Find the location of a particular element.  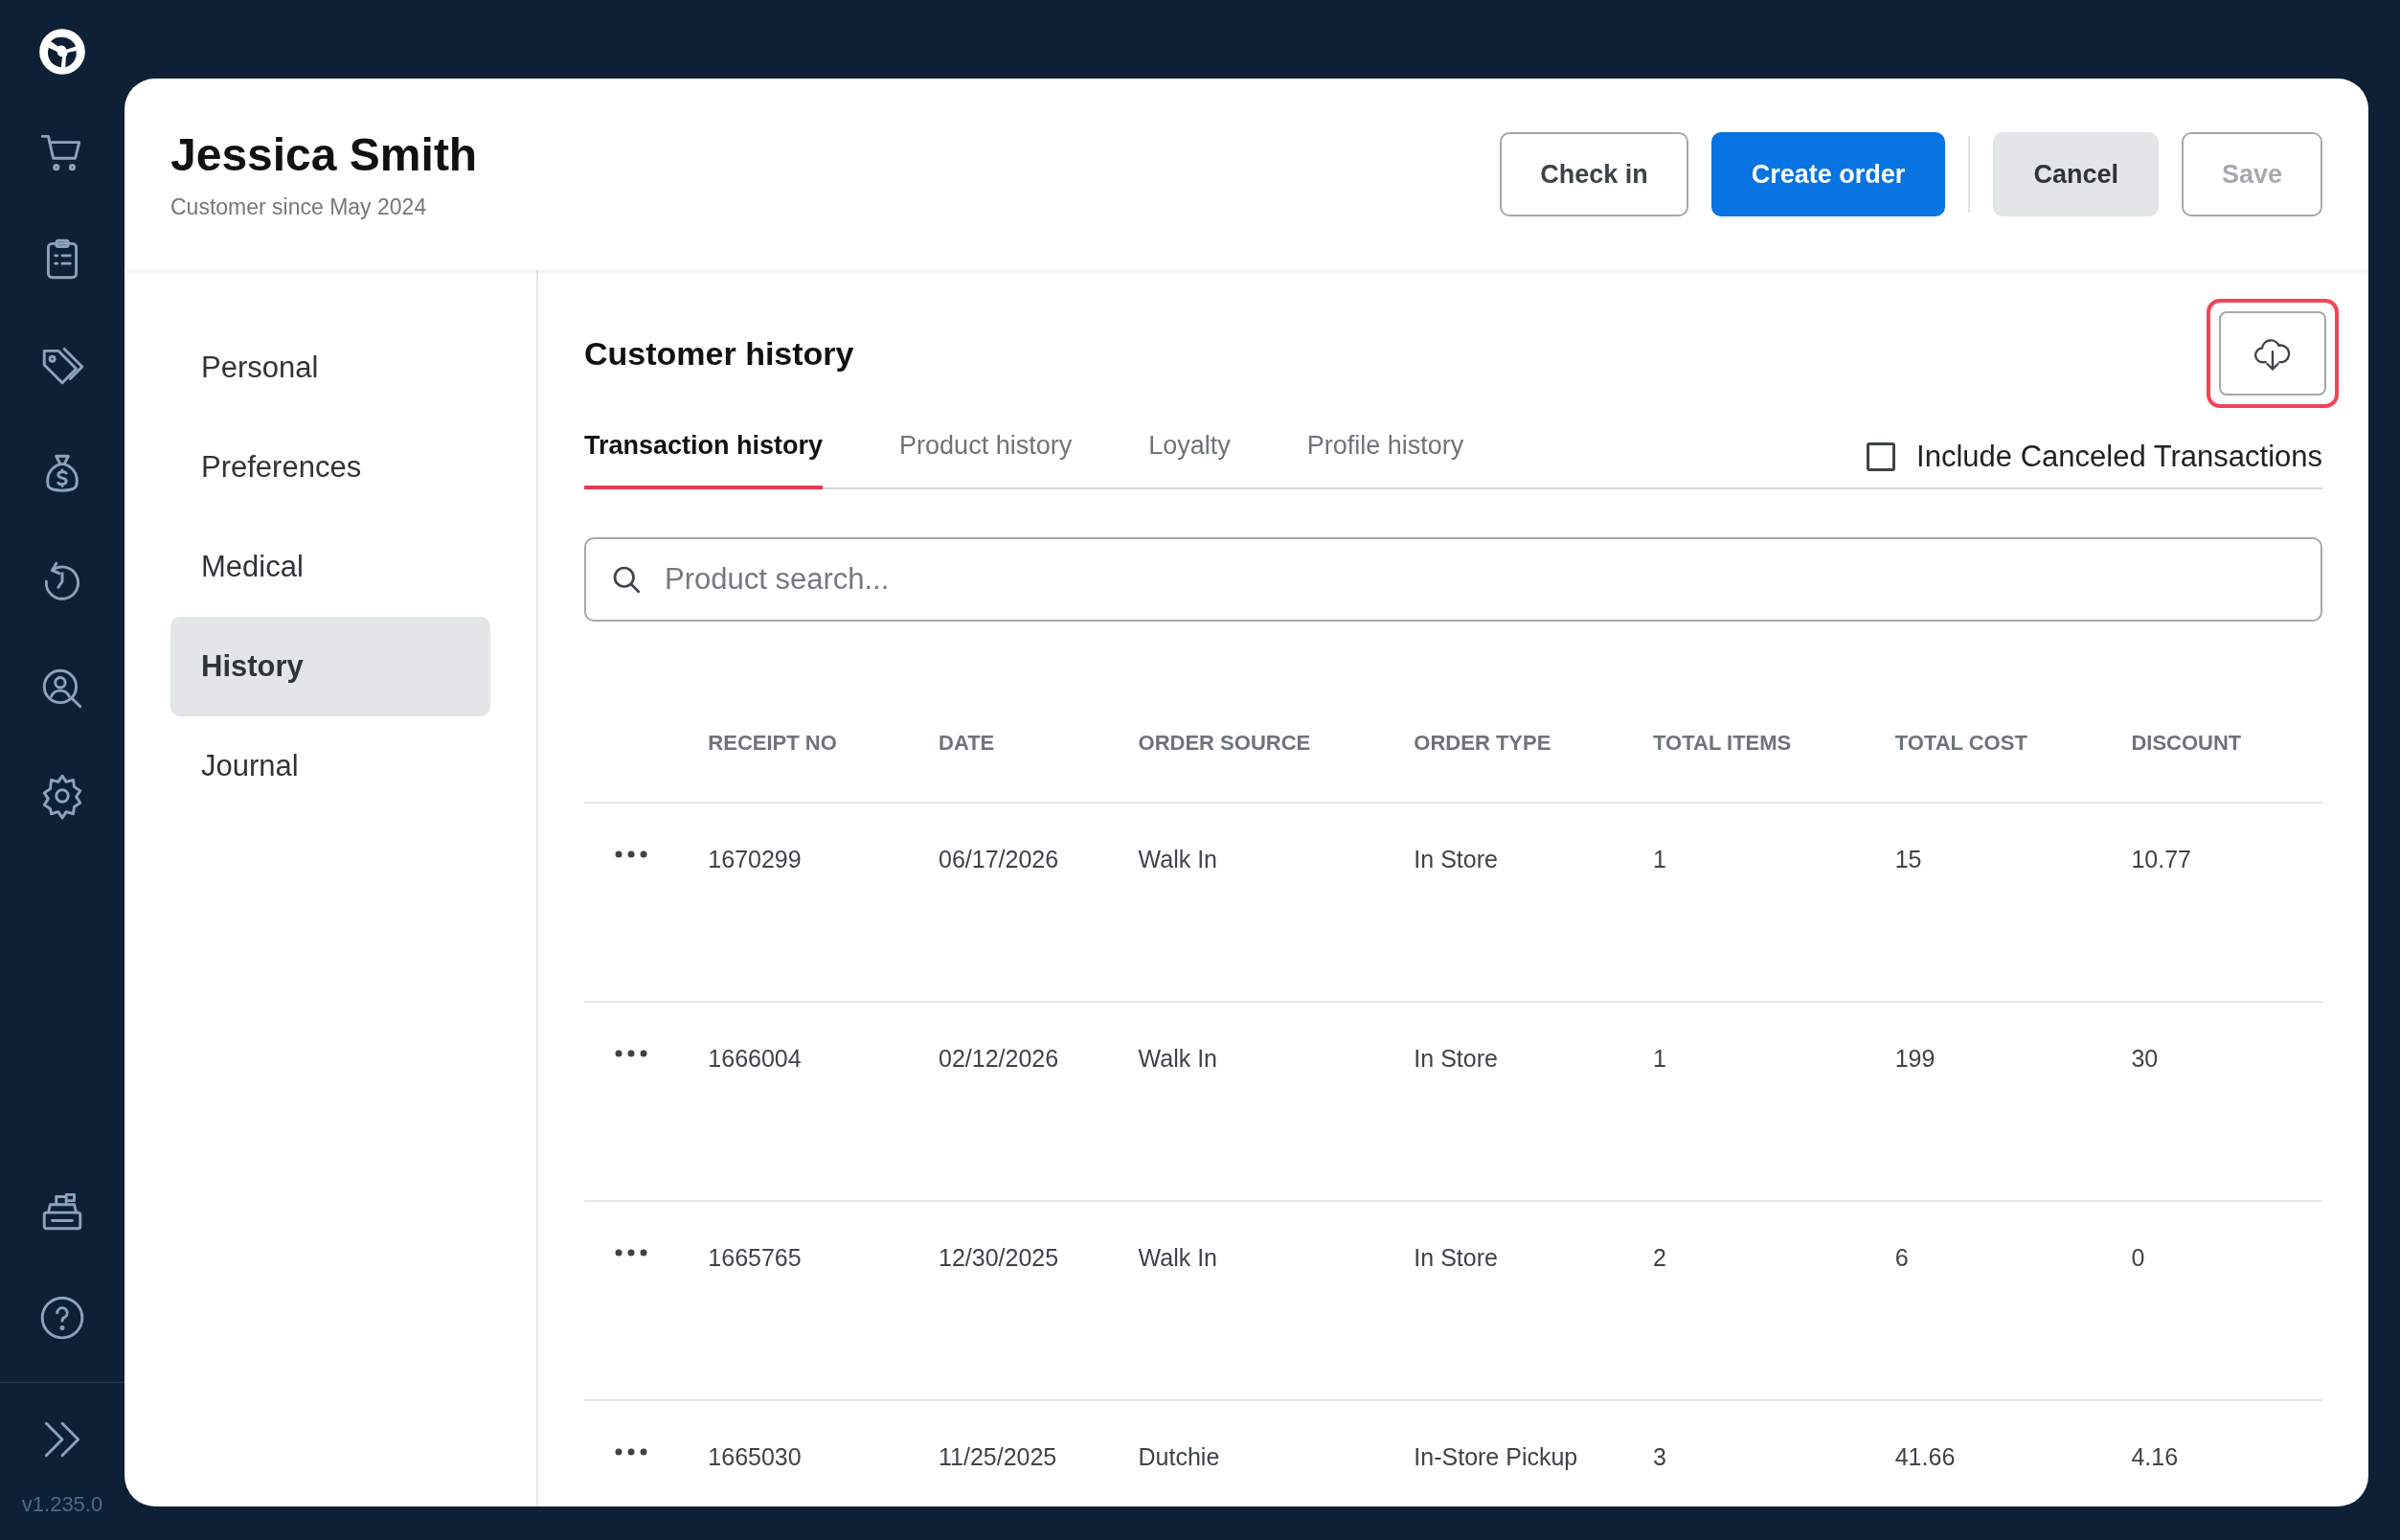

table-cell: 12/30/2025 is located at coordinates (999, 1257).